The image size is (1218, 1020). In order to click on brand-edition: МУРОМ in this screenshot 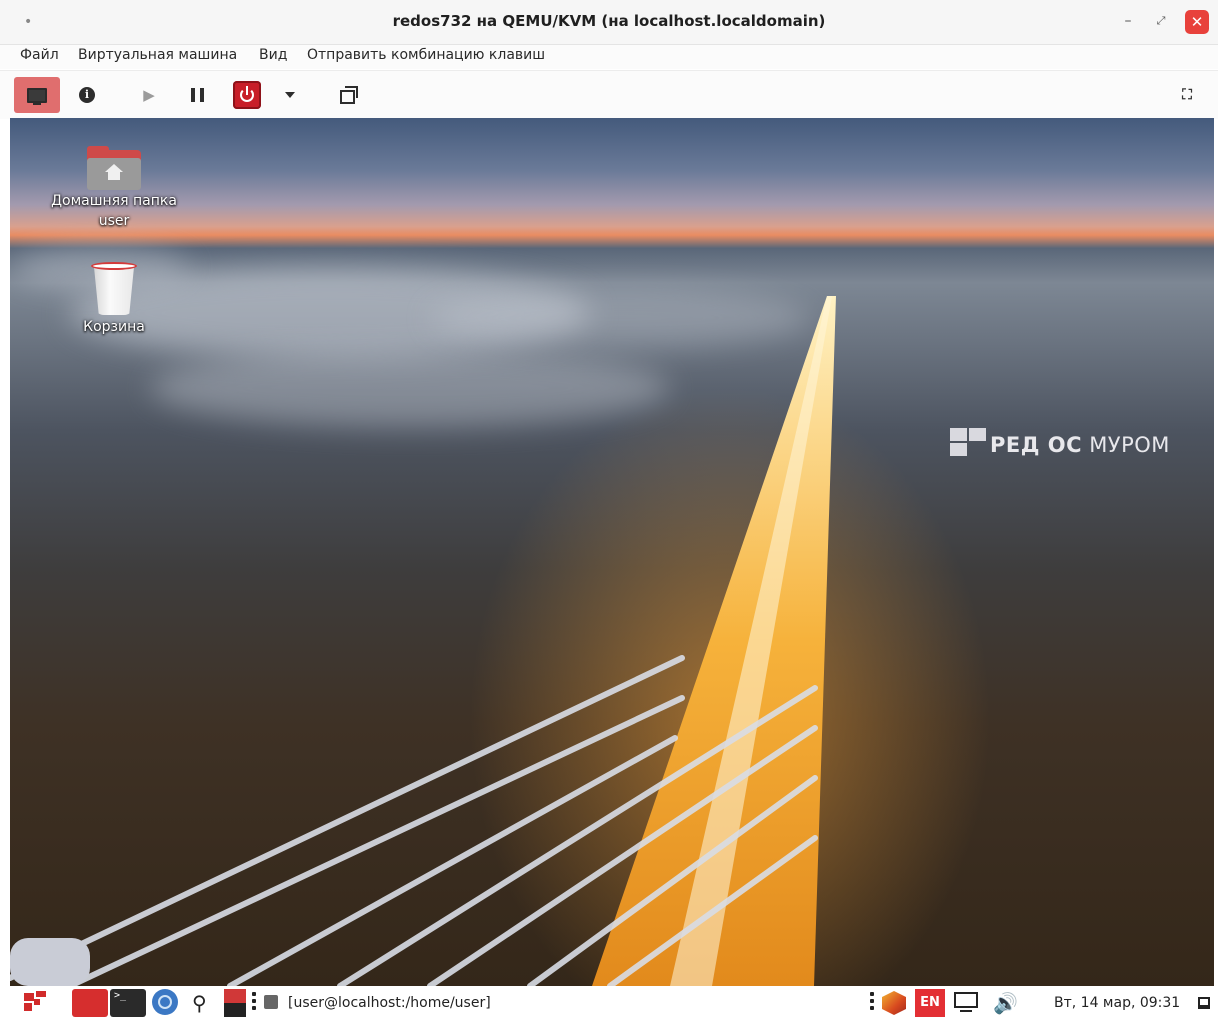, I will do `click(1126, 445)`.